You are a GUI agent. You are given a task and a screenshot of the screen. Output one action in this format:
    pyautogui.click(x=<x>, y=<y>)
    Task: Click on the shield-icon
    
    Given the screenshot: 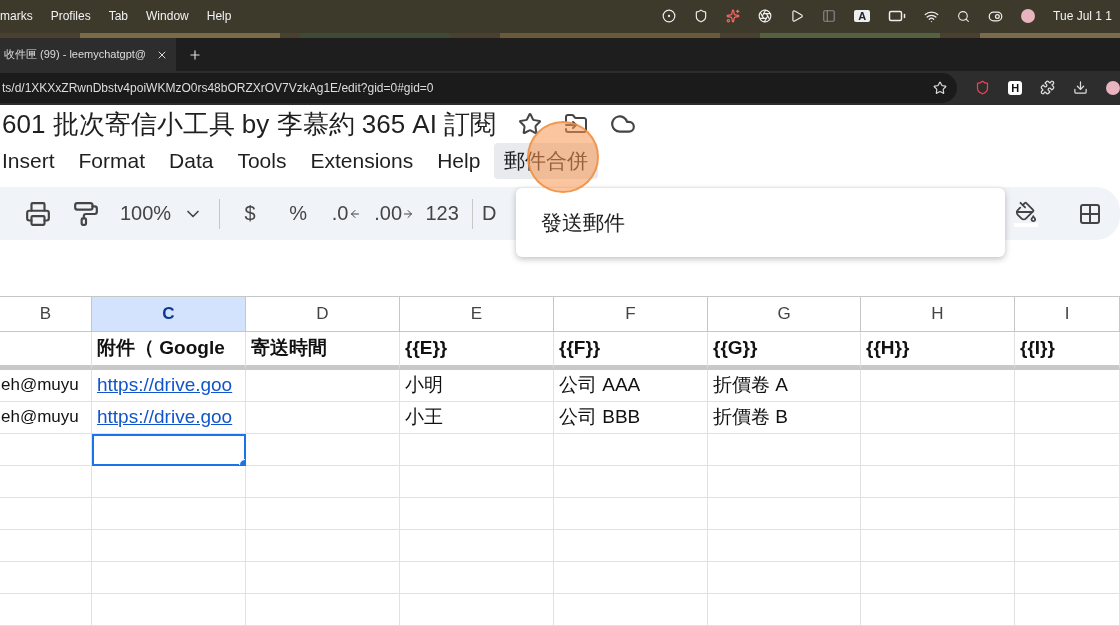 What is the action you would take?
    pyautogui.click(x=701, y=16)
    